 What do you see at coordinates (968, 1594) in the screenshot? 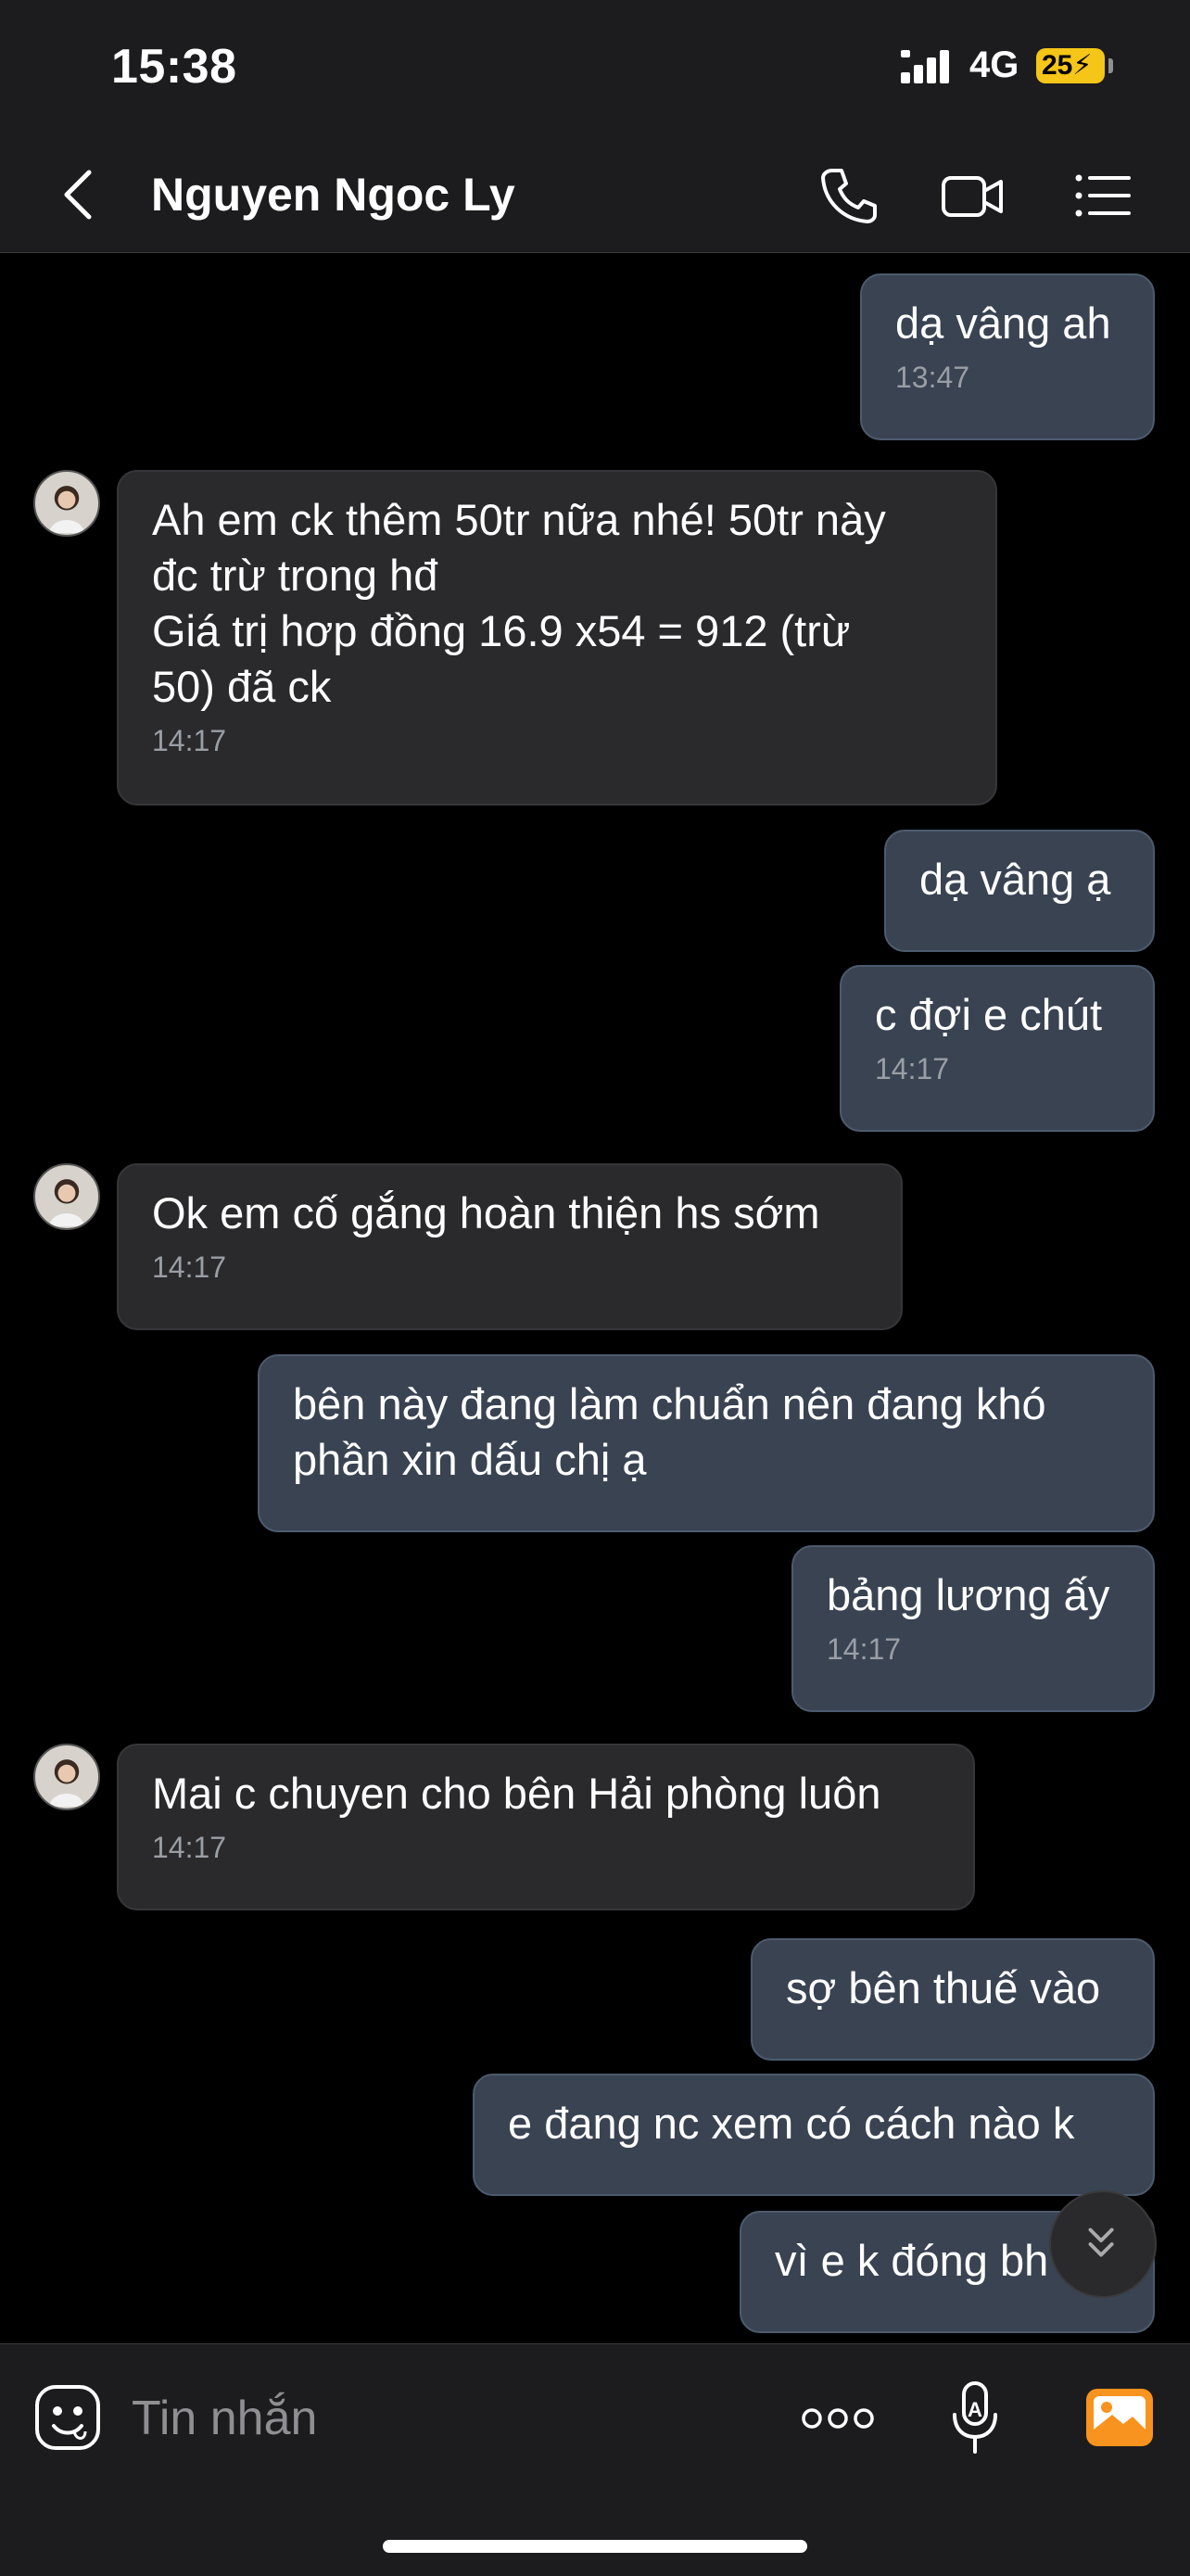
I see `message-text: bảng lương ấy` at bounding box center [968, 1594].